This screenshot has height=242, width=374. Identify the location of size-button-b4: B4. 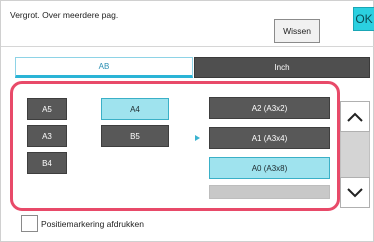
(47, 163).